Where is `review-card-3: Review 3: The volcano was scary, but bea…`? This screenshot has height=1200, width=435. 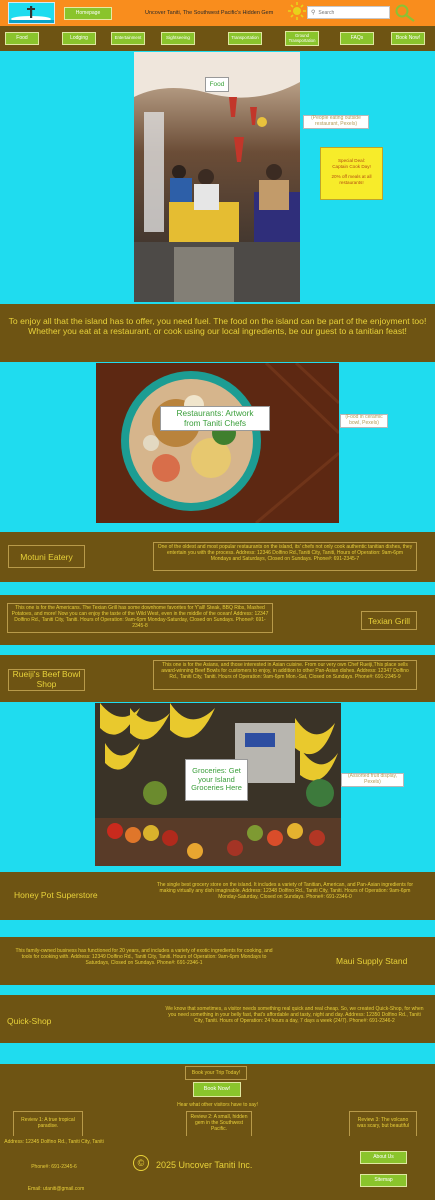 review-card-3: Review 3: The volcano was scary, but bea… is located at coordinates (383, 1124).